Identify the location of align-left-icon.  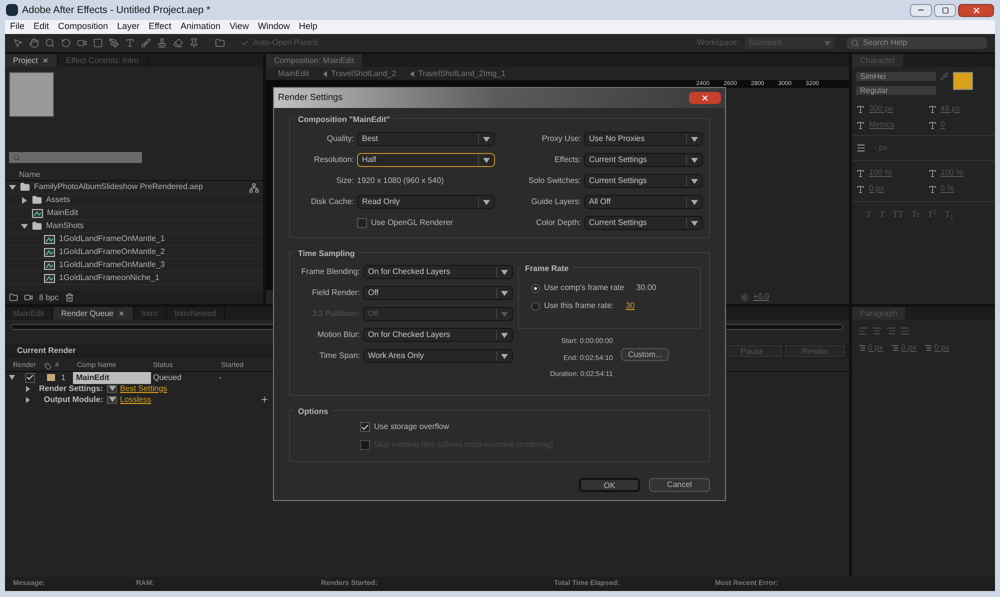
(863, 331).